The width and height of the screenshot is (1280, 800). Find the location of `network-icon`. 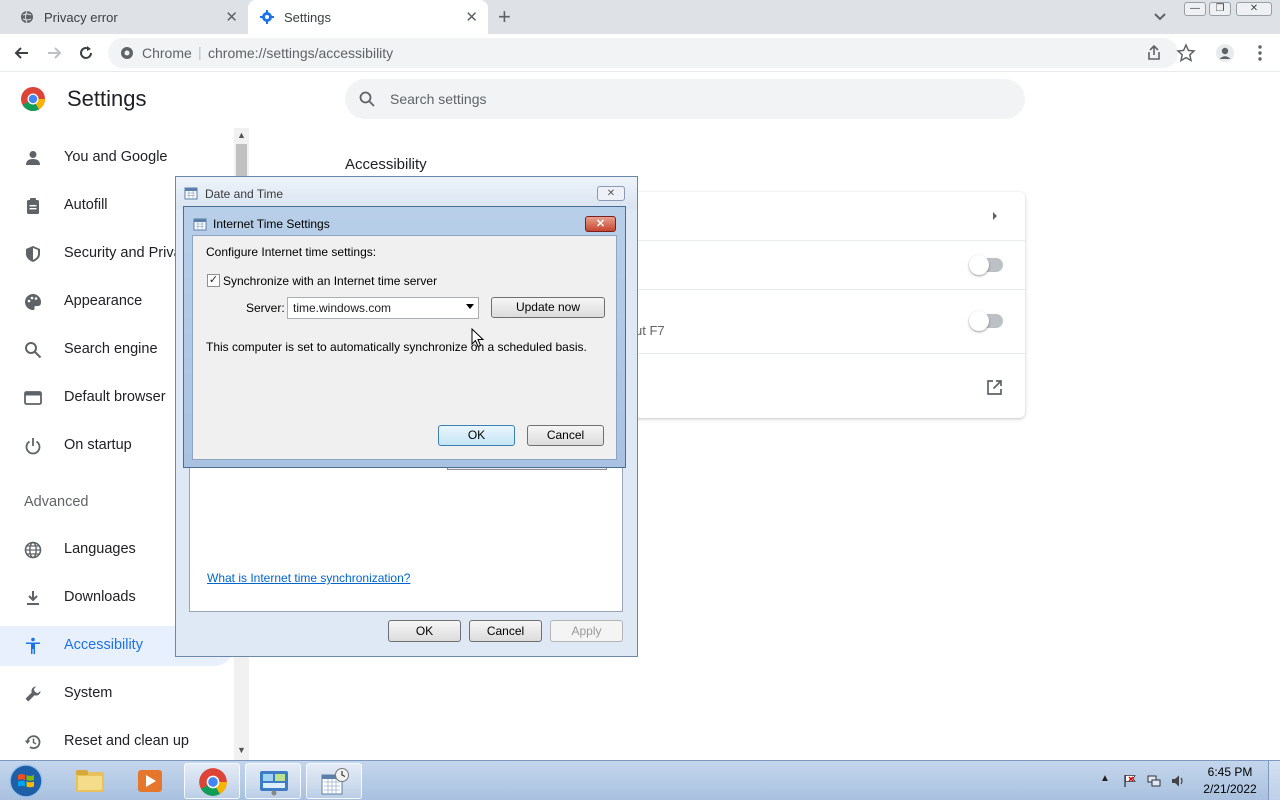

network-icon is located at coordinates (1154, 781).